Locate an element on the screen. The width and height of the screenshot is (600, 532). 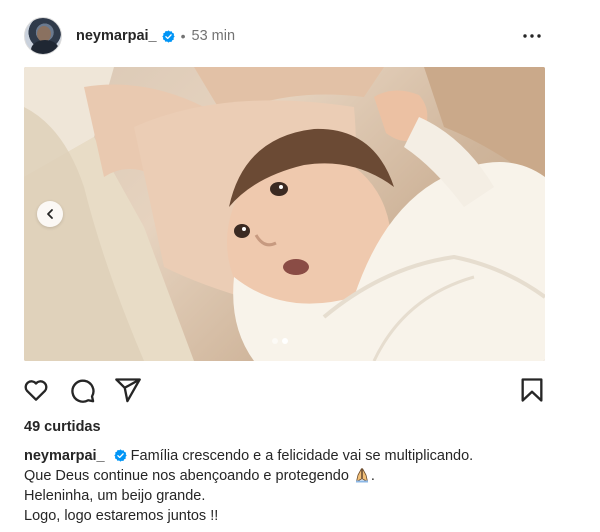
post-username: neymarpai_ is located at coordinates (116, 36).